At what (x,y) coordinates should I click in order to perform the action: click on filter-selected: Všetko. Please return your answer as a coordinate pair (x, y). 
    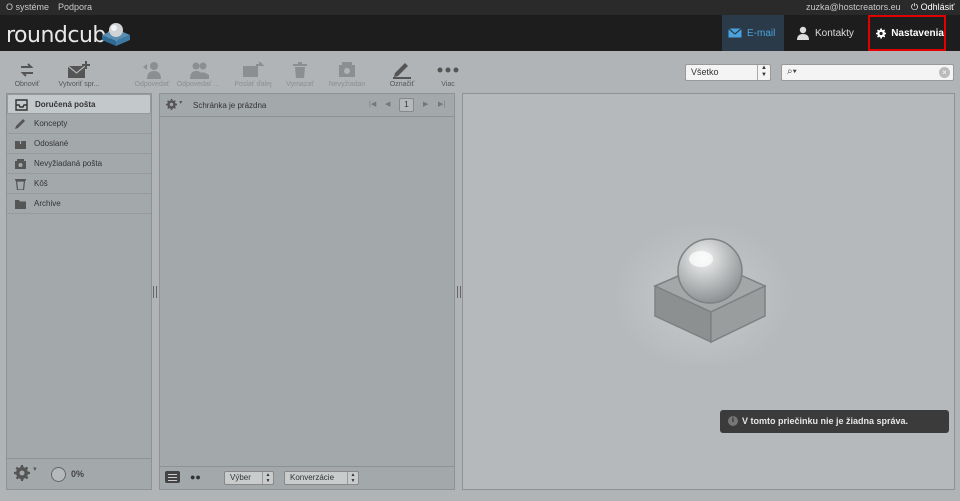
    Looking at the image, I should click on (705, 72).